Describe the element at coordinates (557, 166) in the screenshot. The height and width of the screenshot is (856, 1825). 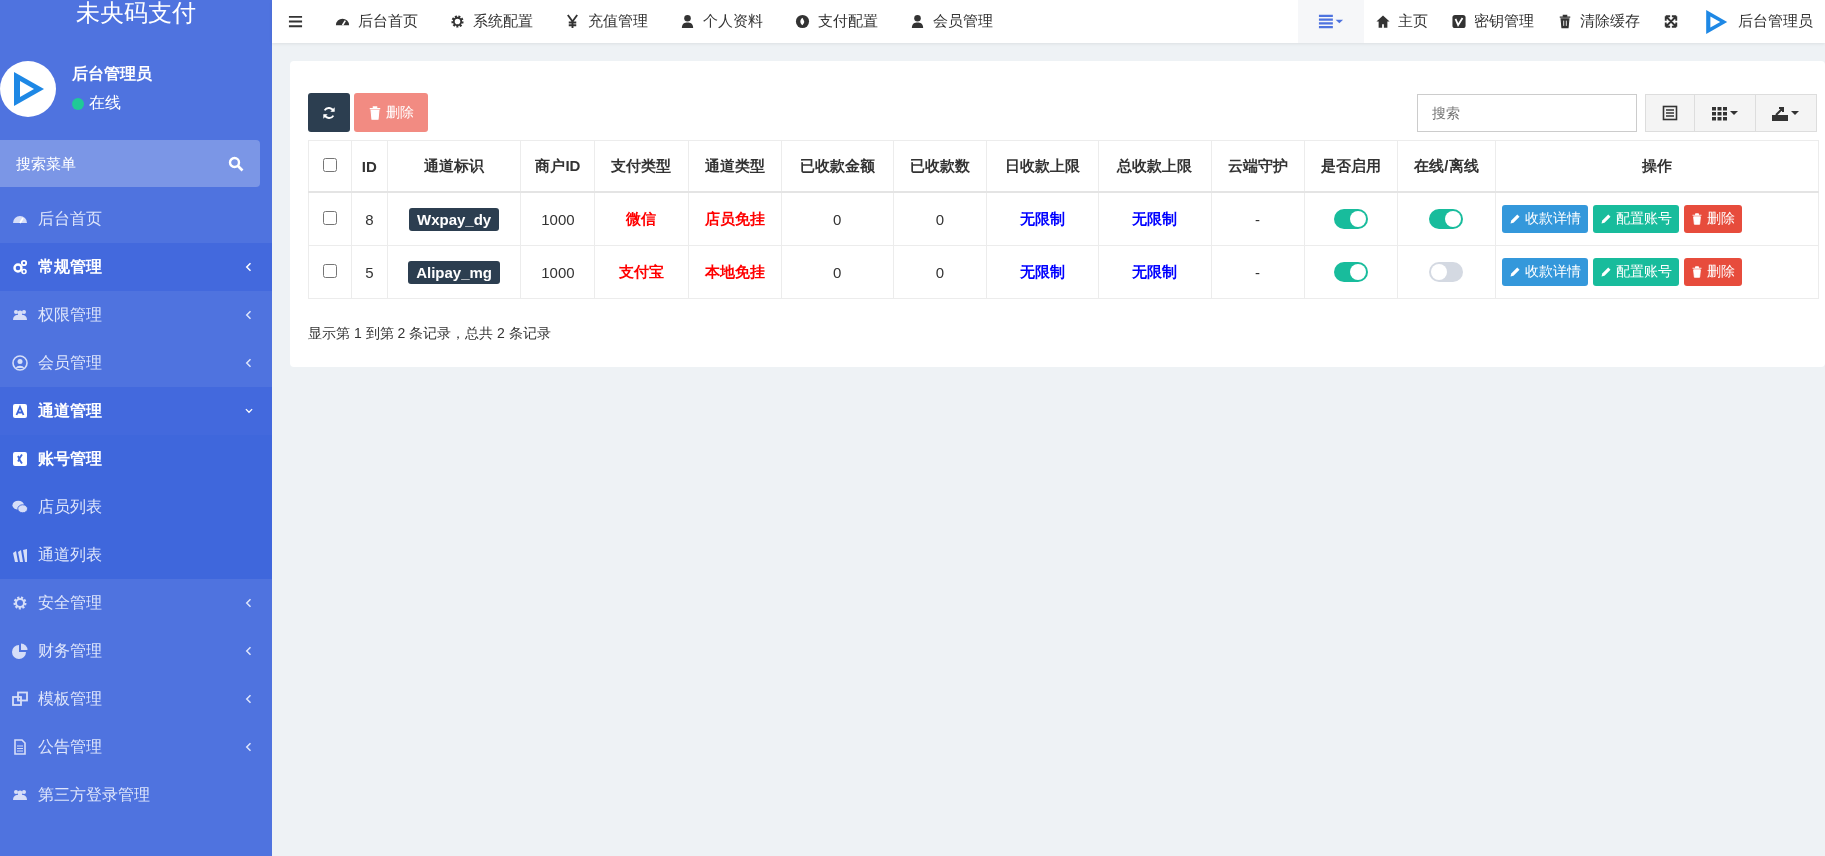
I see `column-header: 商户ID` at that location.